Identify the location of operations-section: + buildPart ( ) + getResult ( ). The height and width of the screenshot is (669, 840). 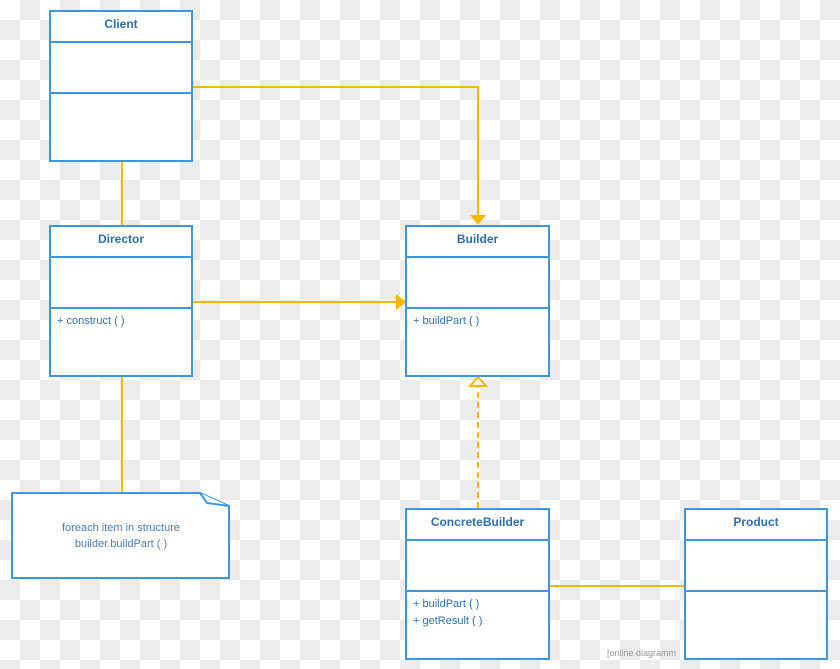
(477, 613).